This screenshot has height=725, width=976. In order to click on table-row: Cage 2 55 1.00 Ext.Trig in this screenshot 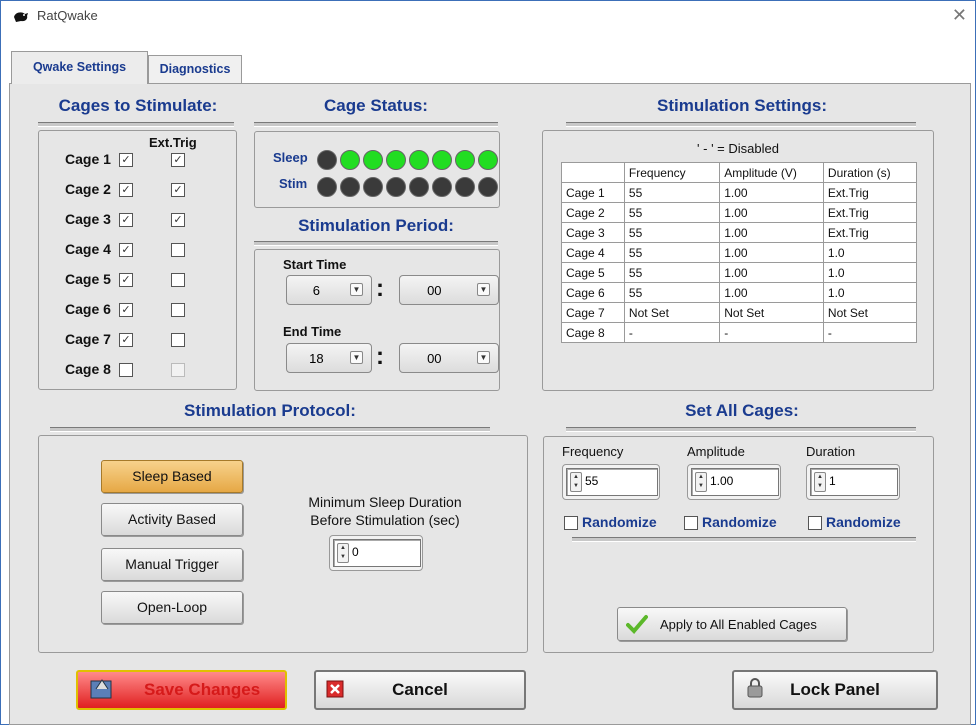, I will do `click(739, 212)`.